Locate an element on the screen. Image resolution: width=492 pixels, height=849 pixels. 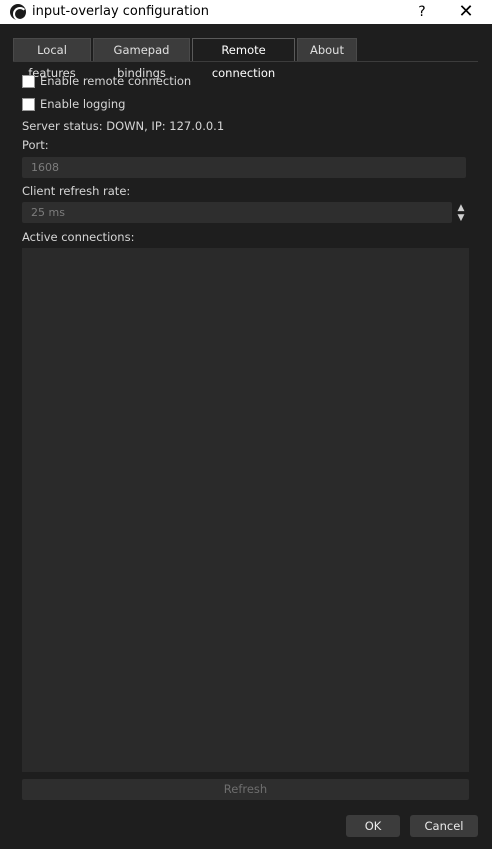
enable-logging-checkbox is located at coordinates (28, 104).